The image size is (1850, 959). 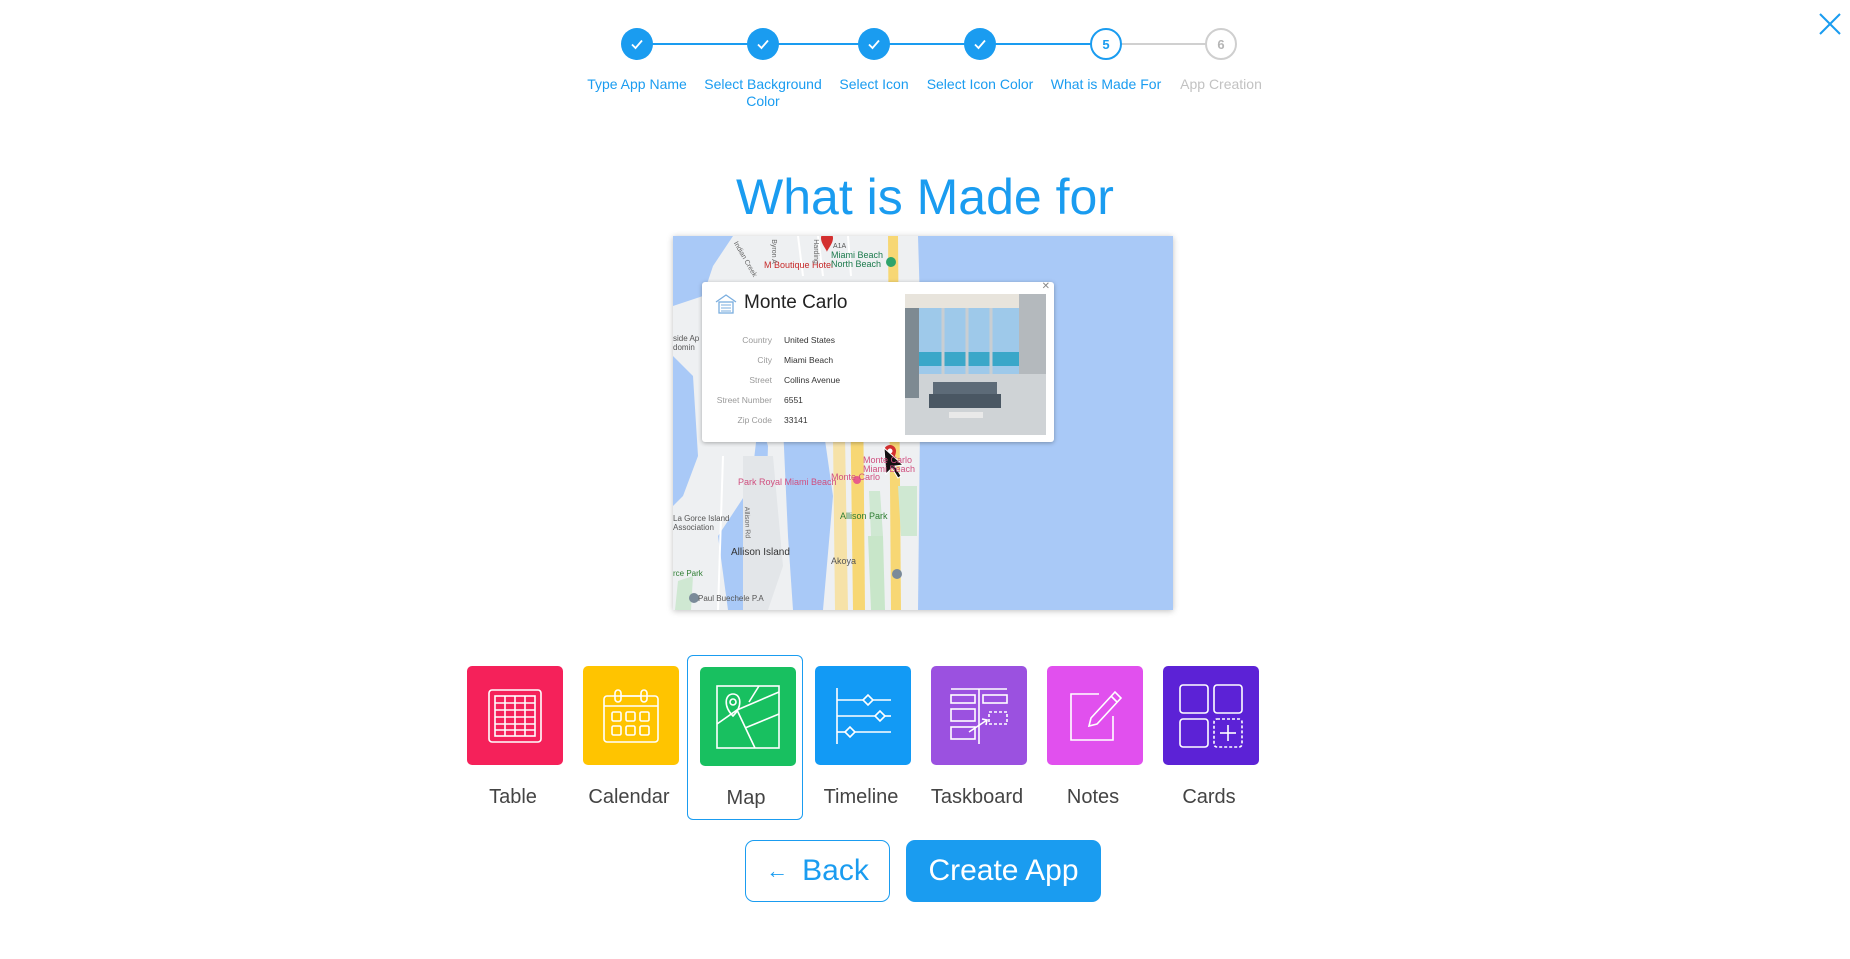 What do you see at coordinates (637, 84) in the screenshot?
I see `step-label: Type App Name` at bounding box center [637, 84].